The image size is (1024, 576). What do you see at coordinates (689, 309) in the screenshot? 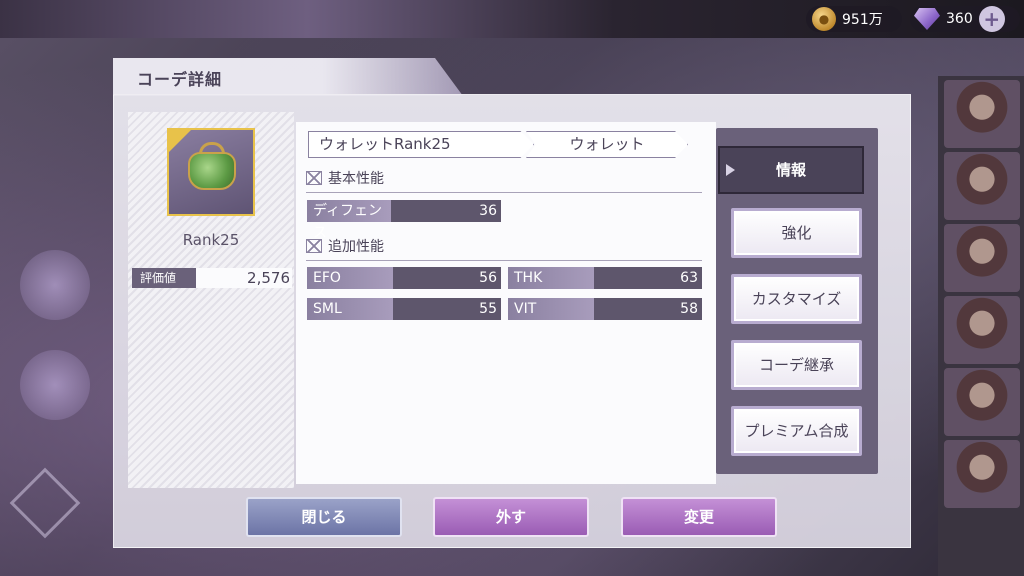
I see `stat-value: 58` at bounding box center [689, 309].